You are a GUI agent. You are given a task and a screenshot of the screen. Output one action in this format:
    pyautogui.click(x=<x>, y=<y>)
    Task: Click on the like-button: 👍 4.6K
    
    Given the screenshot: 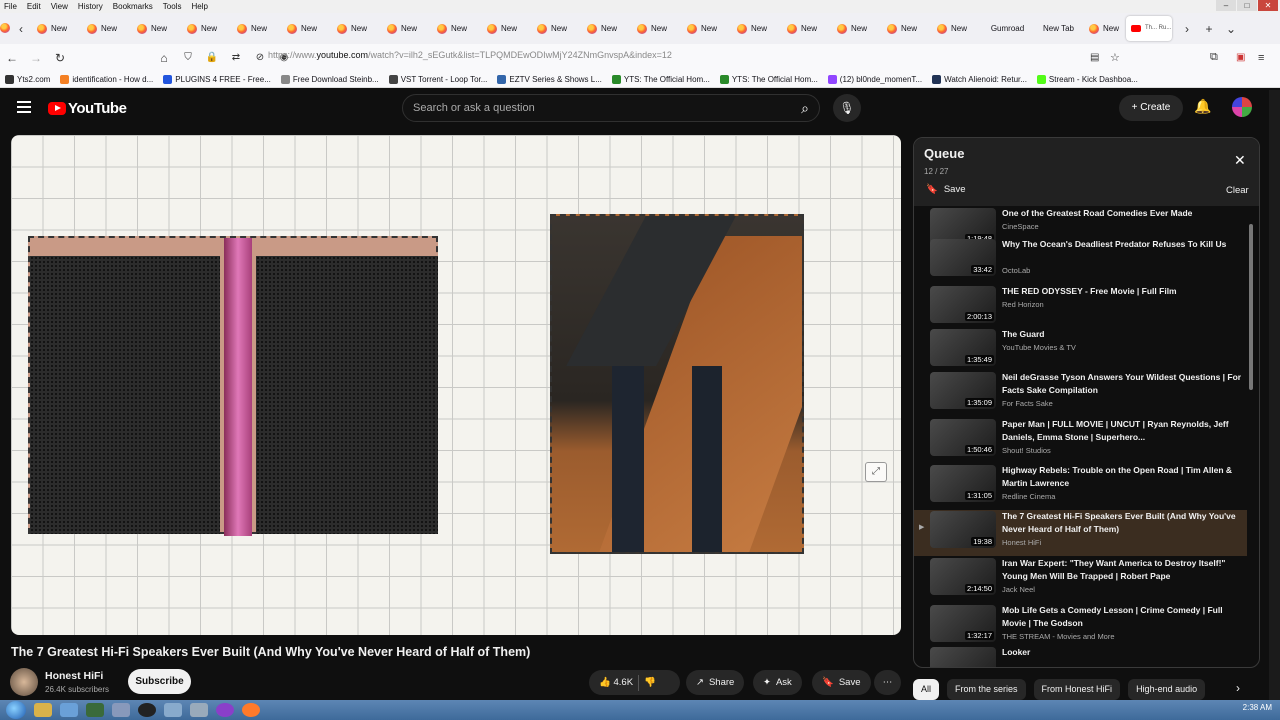 What is the action you would take?
    pyautogui.click(x=616, y=682)
    